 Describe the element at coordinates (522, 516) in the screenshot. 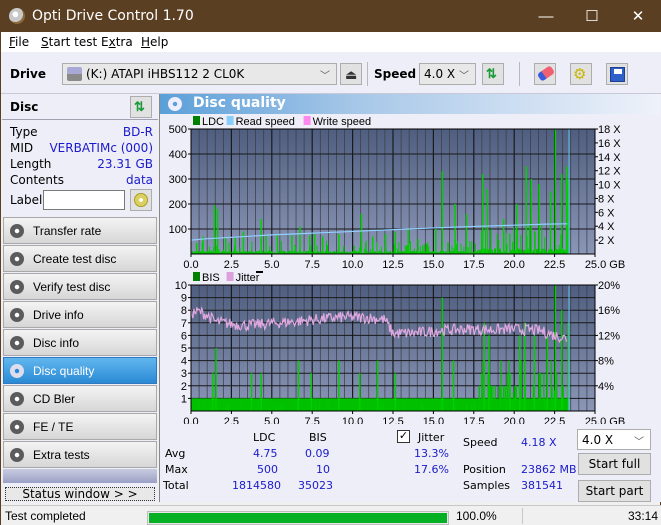

I see `status-divider` at that location.